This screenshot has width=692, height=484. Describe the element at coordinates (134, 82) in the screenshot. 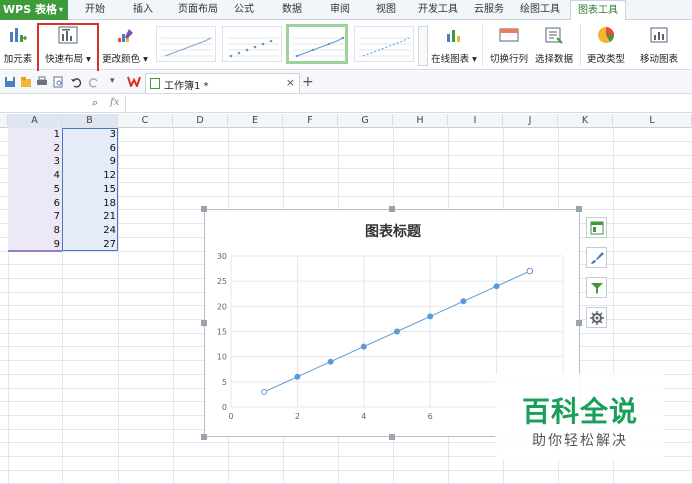

I see `wps-logo-icon` at that location.